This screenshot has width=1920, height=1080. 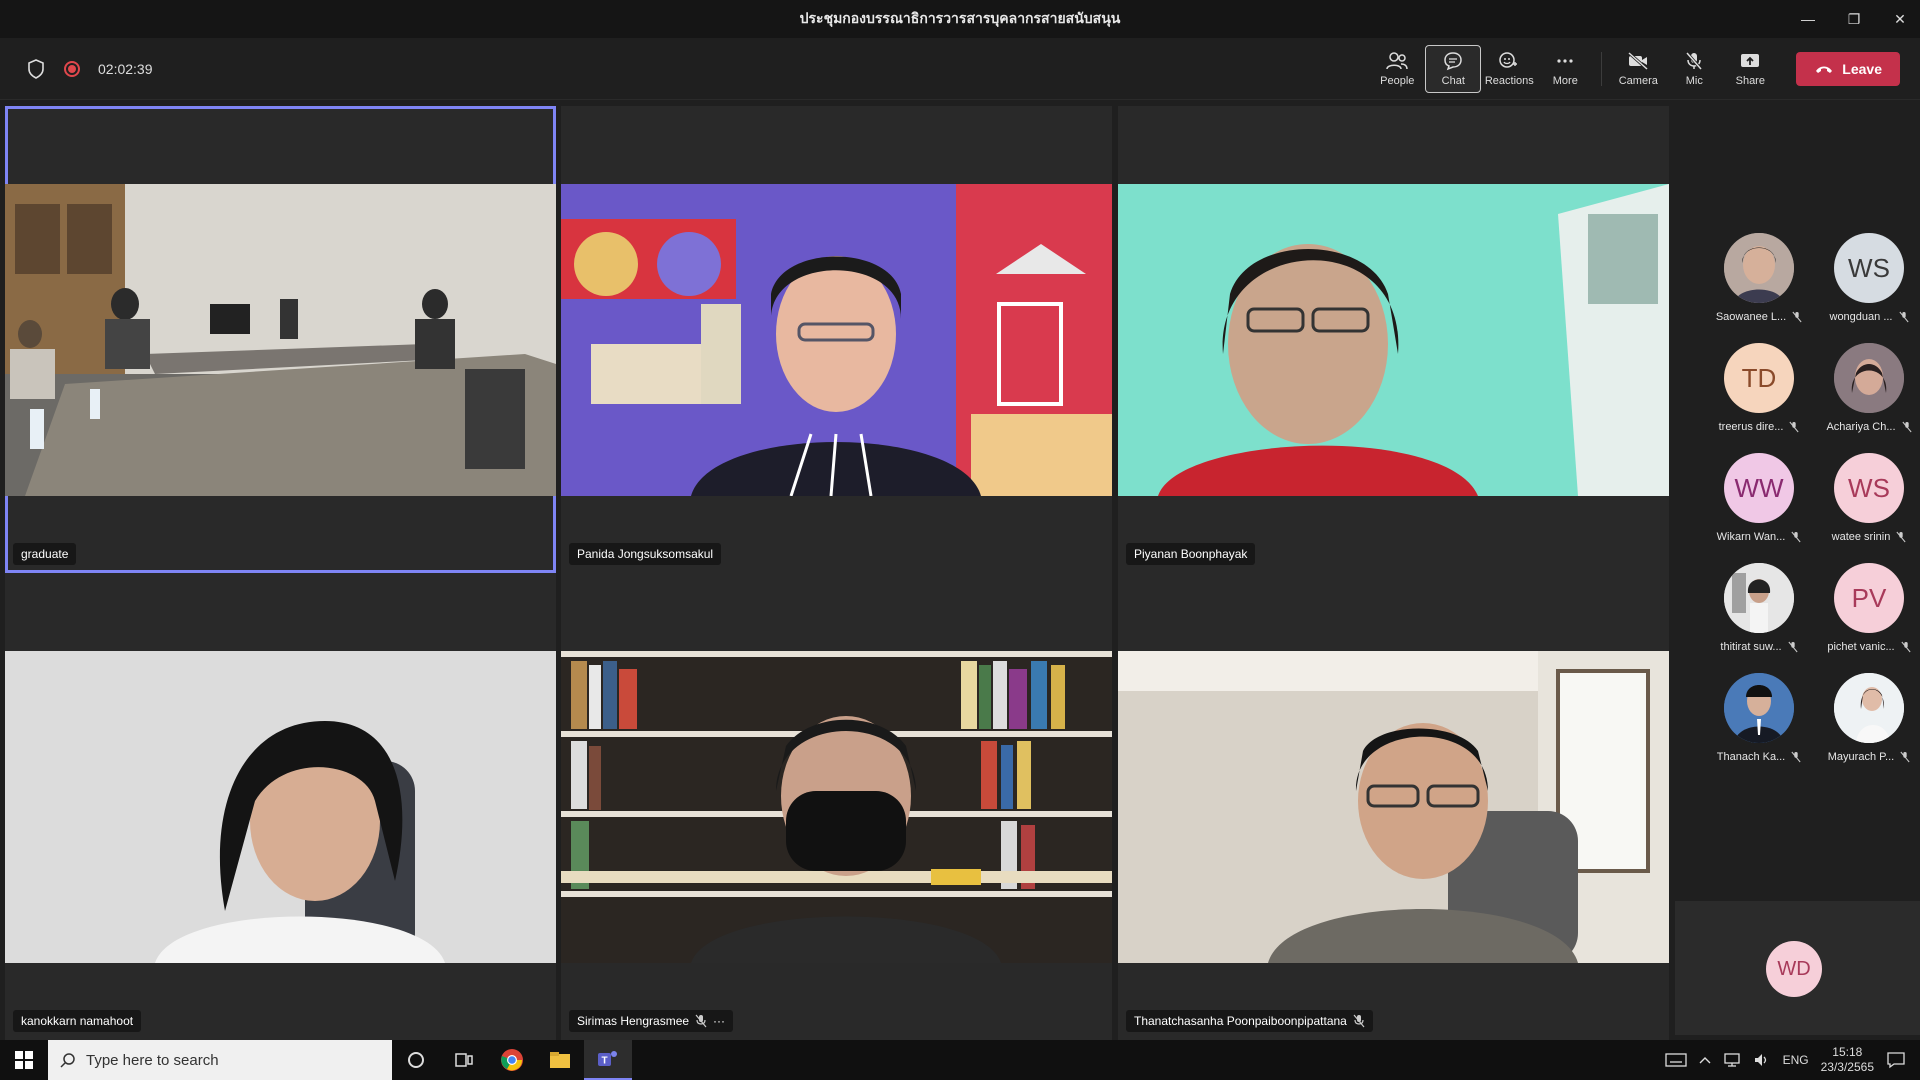 I want to click on participant-name: Panida Jongsuksomsakul, so click(x=645, y=554).